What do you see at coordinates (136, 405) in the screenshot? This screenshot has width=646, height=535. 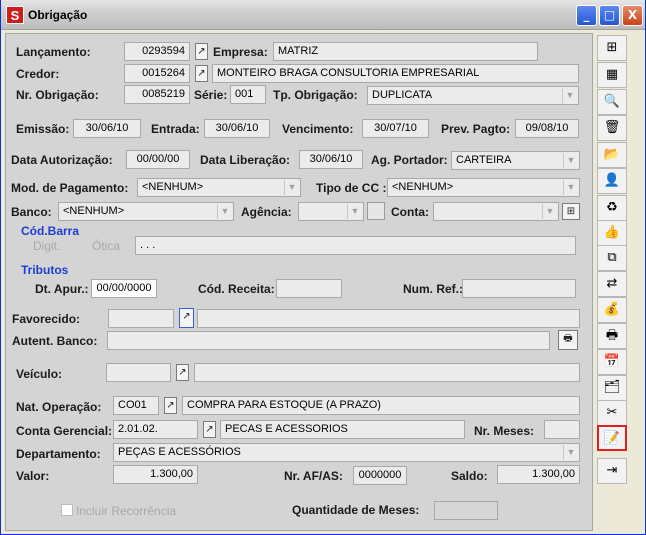 I see `nat-operacao-code-field: CO01` at bounding box center [136, 405].